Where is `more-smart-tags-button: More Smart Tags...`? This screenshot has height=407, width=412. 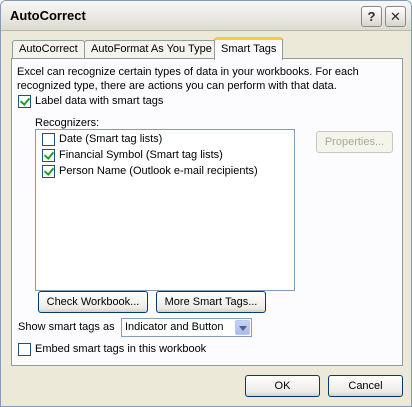
more-smart-tags-button: More Smart Tags... is located at coordinates (211, 302).